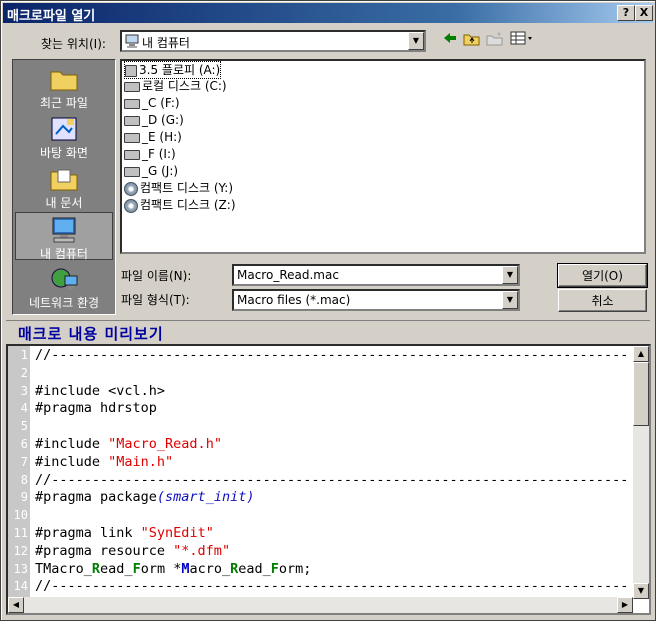 This screenshot has width=656, height=621. What do you see at coordinates (180, 205) in the screenshot?
I see `list-item: 컴팩트 디스크 (Z:)` at bounding box center [180, 205].